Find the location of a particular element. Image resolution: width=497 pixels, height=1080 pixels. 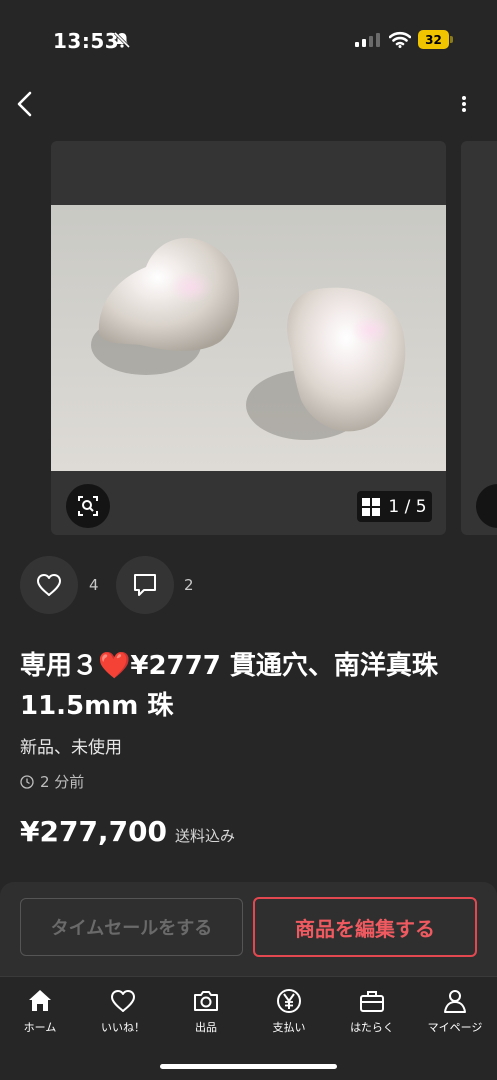

person-icon is located at coordinates (455, 1001).